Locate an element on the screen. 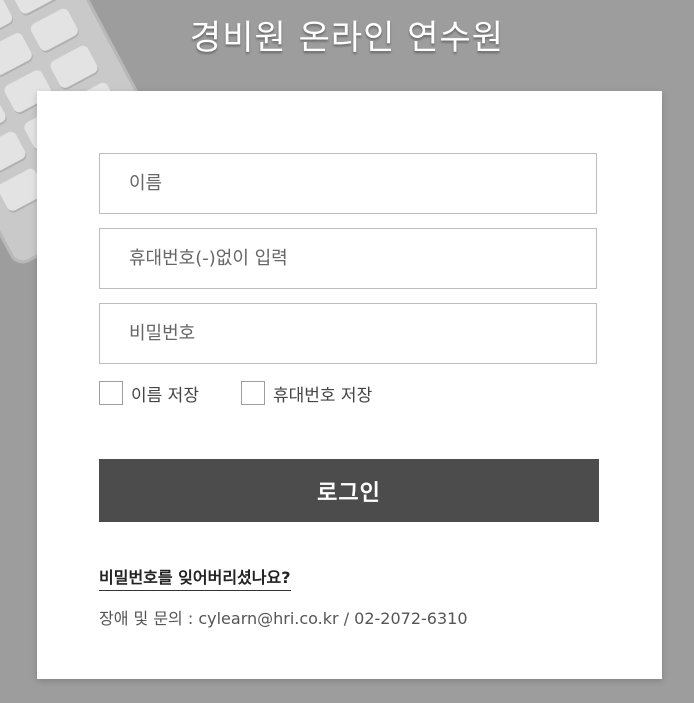 The height and width of the screenshot is (703, 694). keyboard-key-decoration is located at coordinates (14, 152).